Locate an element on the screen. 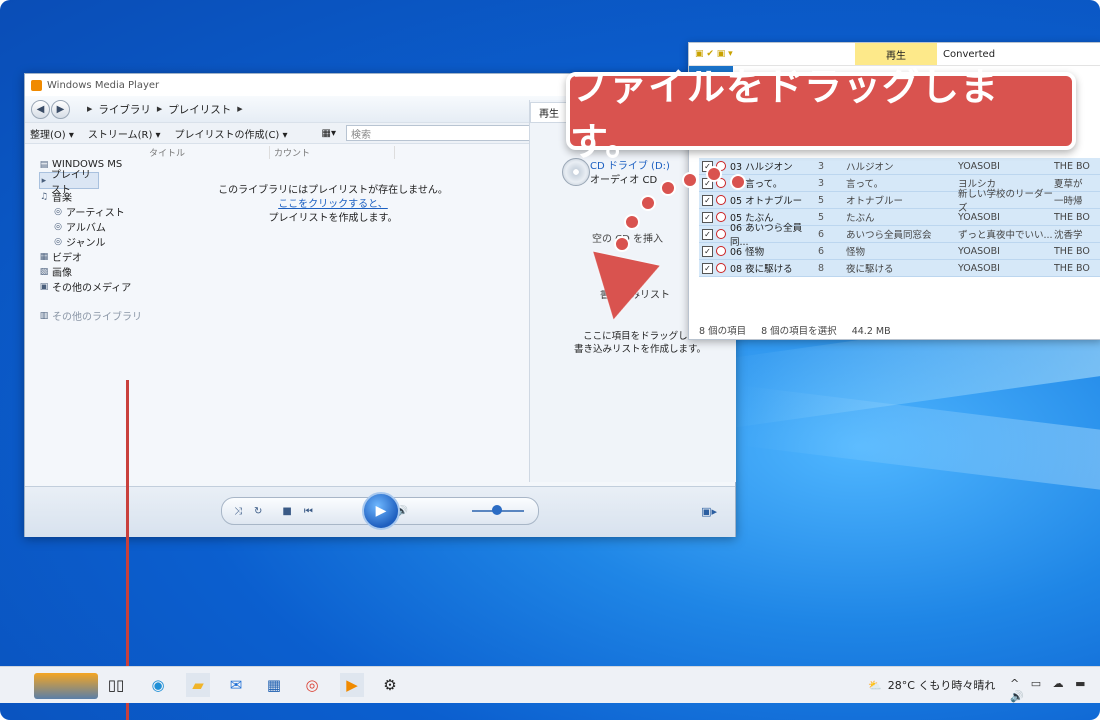 The image size is (1100, 720). player-controls: ⤨ ↻ ■ ⏮ ▶ ⏭ 🔊 ▣▸ is located at coordinates (380, 511).